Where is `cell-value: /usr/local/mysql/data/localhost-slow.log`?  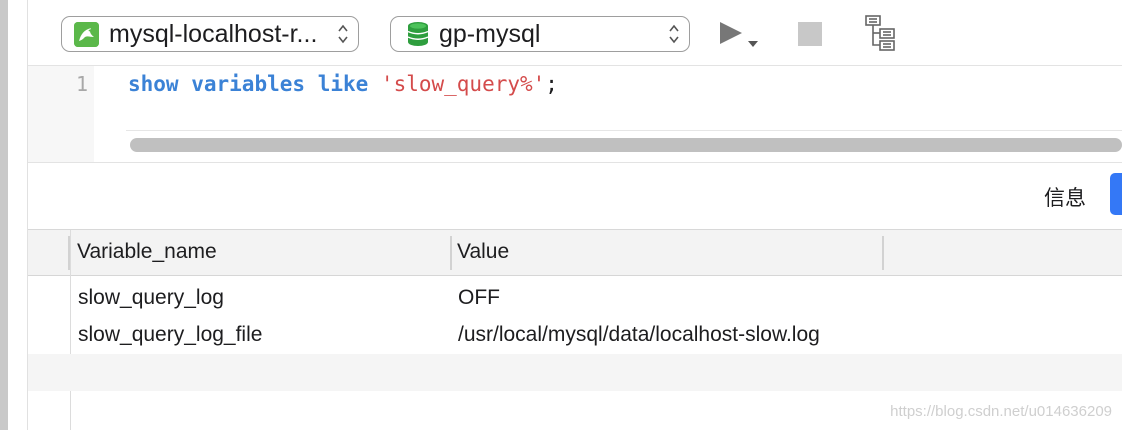 cell-value: /usr/local/mysql/data/localhost-slow.log is located at coordinates (639, 335).